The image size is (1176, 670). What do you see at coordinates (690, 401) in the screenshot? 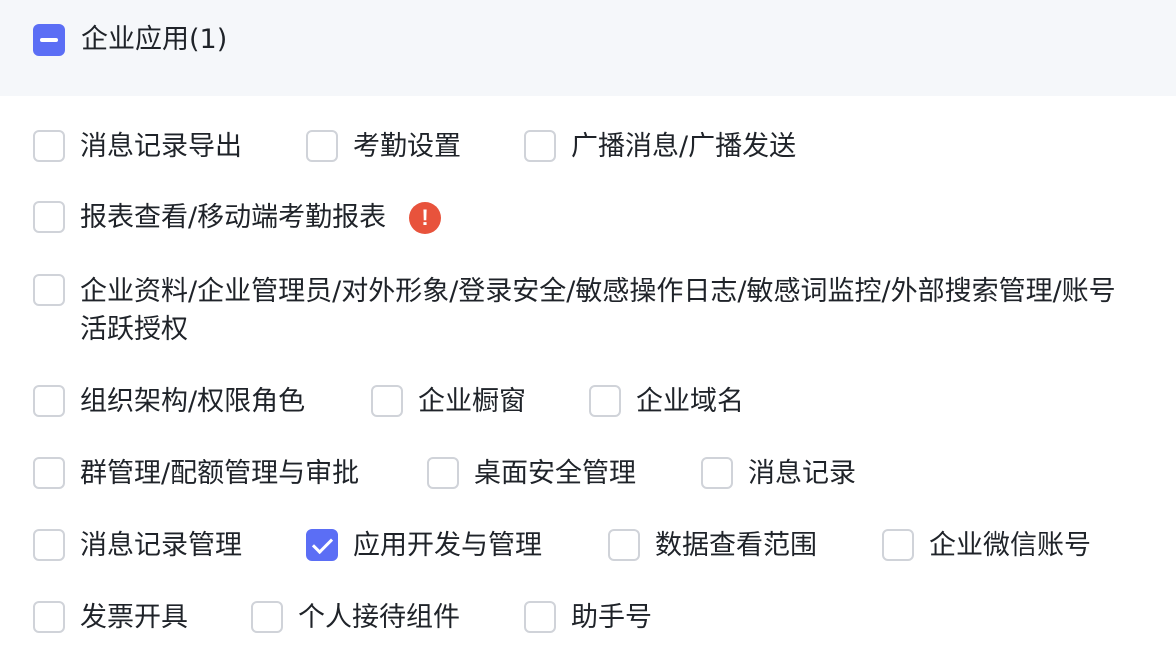
I see `permission-label: 企业域名` at bounding box center [690, 401].